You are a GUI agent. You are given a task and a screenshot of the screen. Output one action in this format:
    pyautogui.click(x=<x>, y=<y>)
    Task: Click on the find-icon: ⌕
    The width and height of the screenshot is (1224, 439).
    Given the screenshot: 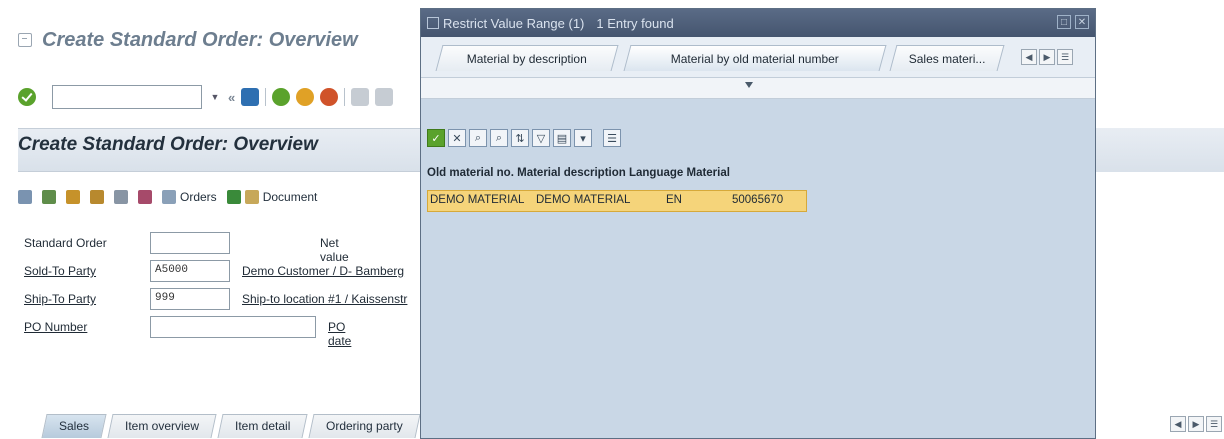 What is the action you would take?
    pyautogui.click(x=478, y=138)
    